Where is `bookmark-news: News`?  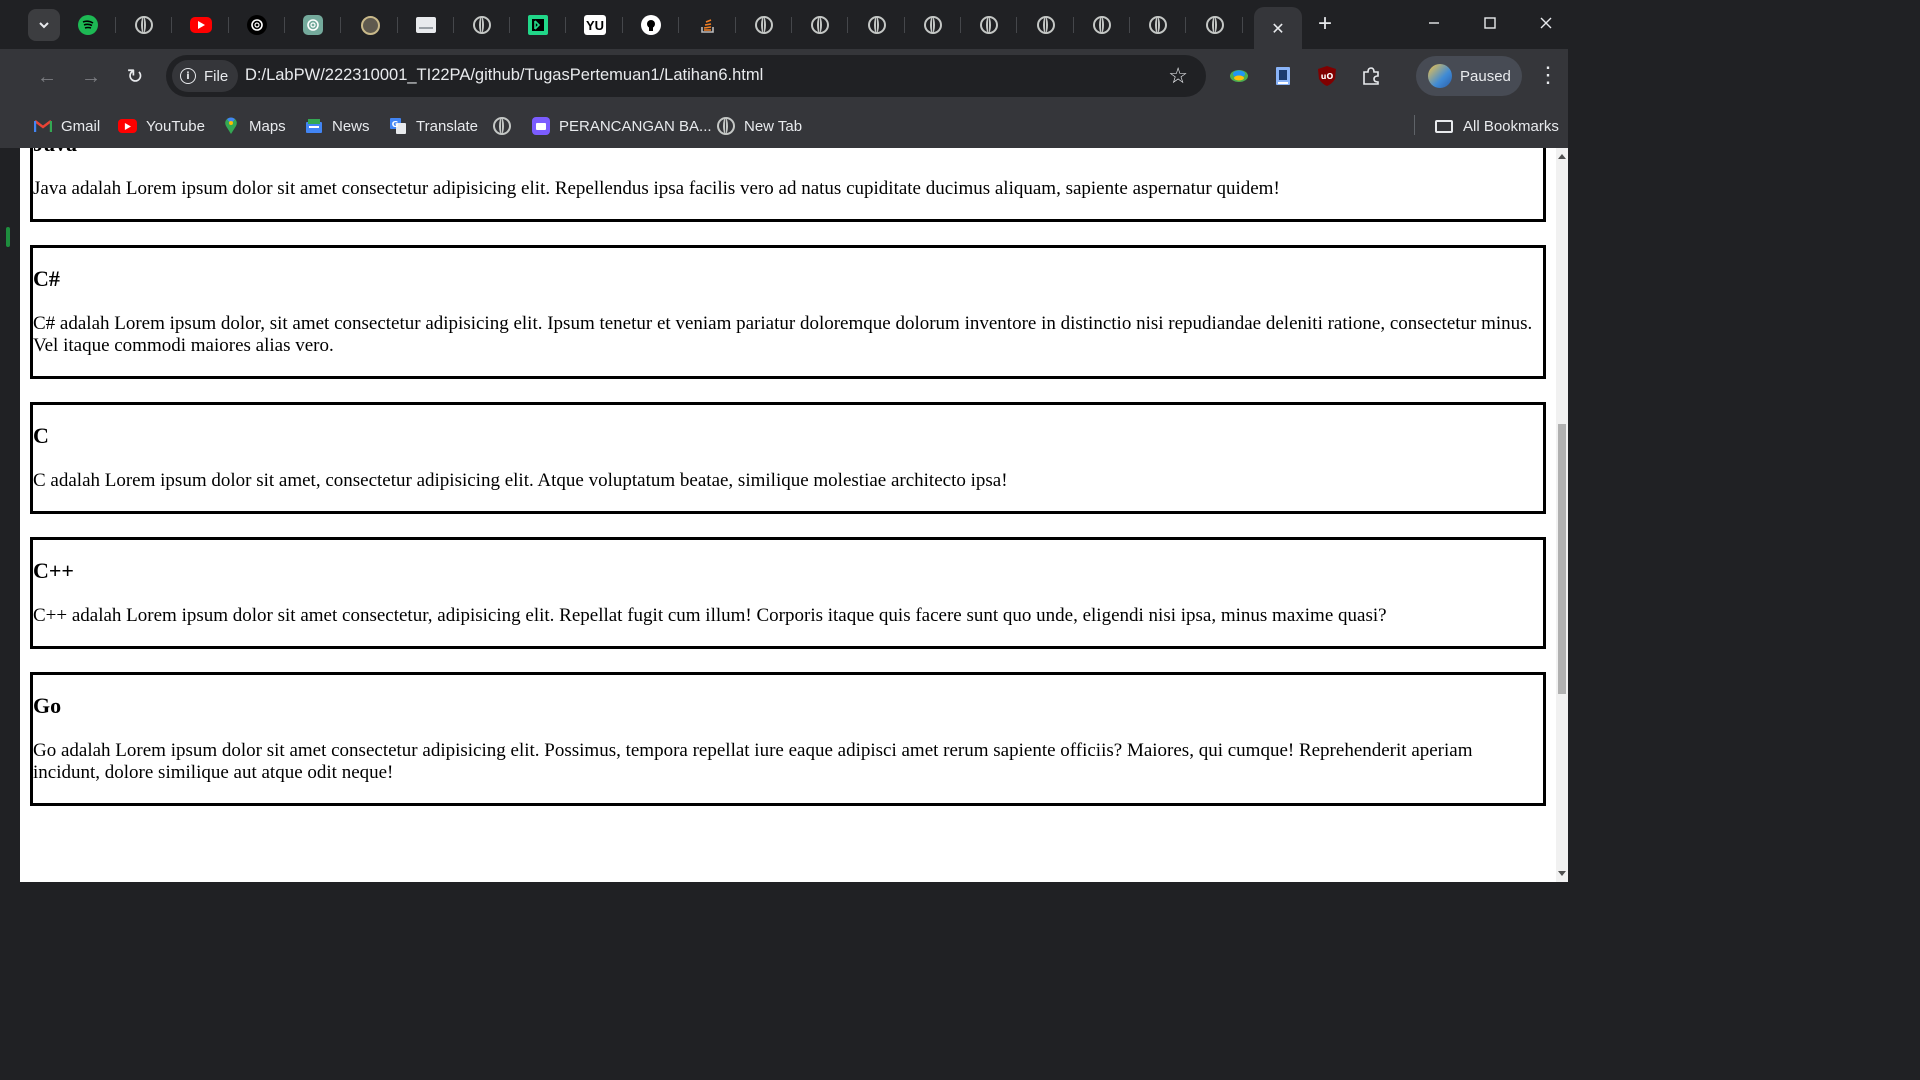 bookmark-news: News is located at coordinates (337, 126).